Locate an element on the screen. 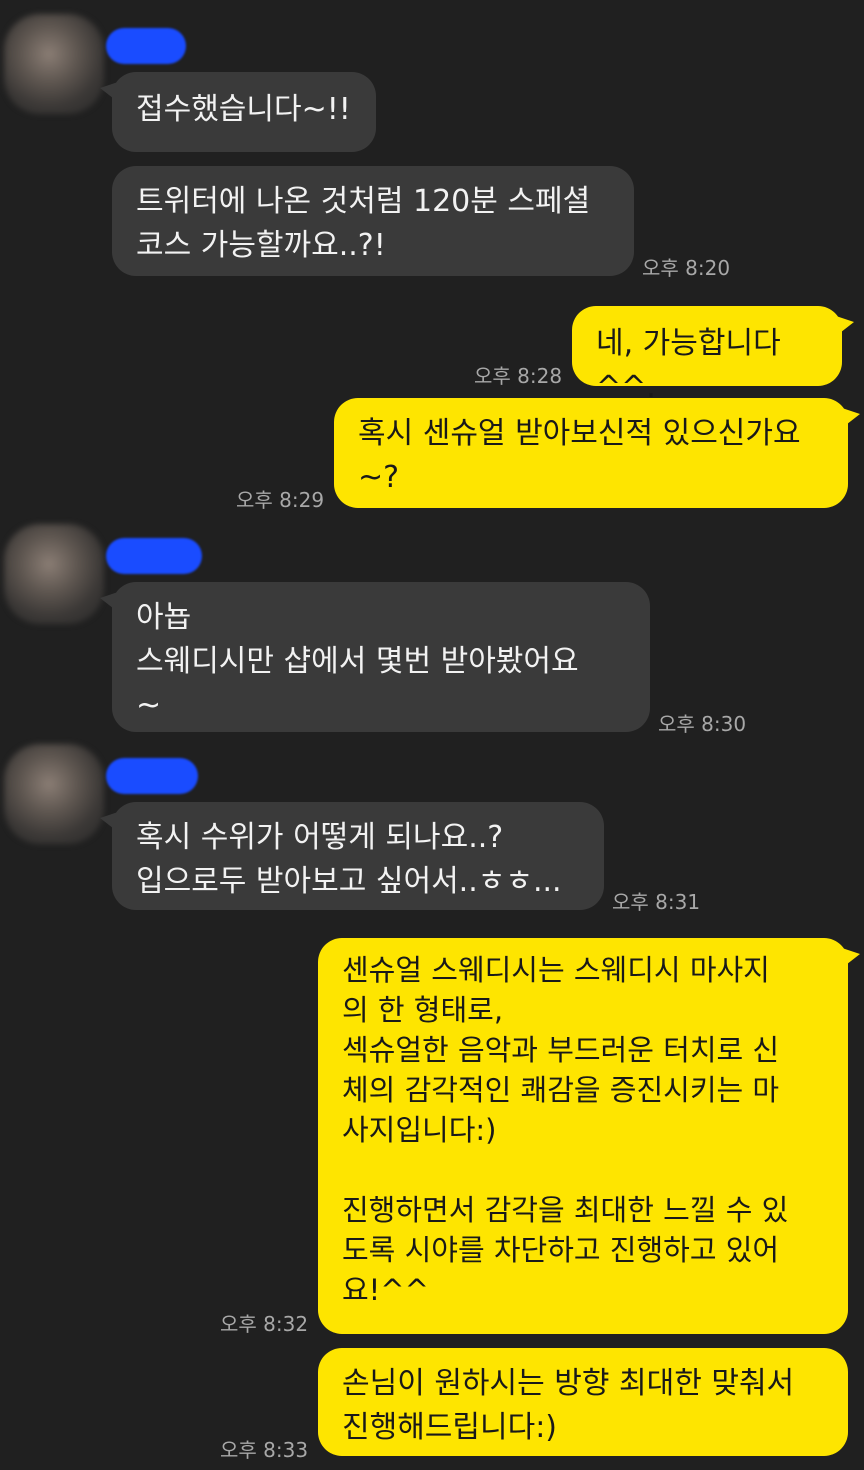 This screenshot has width=864, height=1470. message-time: 오후 8:20 is located at coordinates (686, 268).